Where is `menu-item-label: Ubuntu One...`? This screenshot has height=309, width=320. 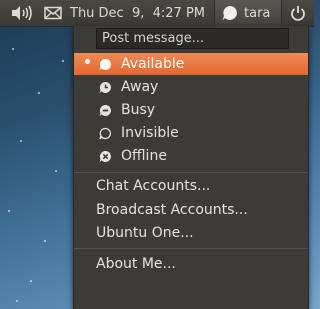
menu-item-label: Ubuntu One... is located at coordinates (145, 233).